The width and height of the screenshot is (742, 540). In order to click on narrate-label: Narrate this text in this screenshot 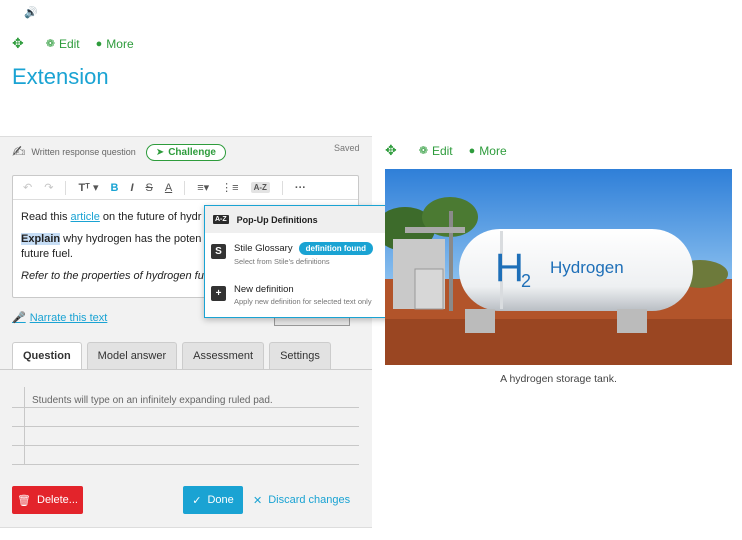, I will do `click(68, 317)`.